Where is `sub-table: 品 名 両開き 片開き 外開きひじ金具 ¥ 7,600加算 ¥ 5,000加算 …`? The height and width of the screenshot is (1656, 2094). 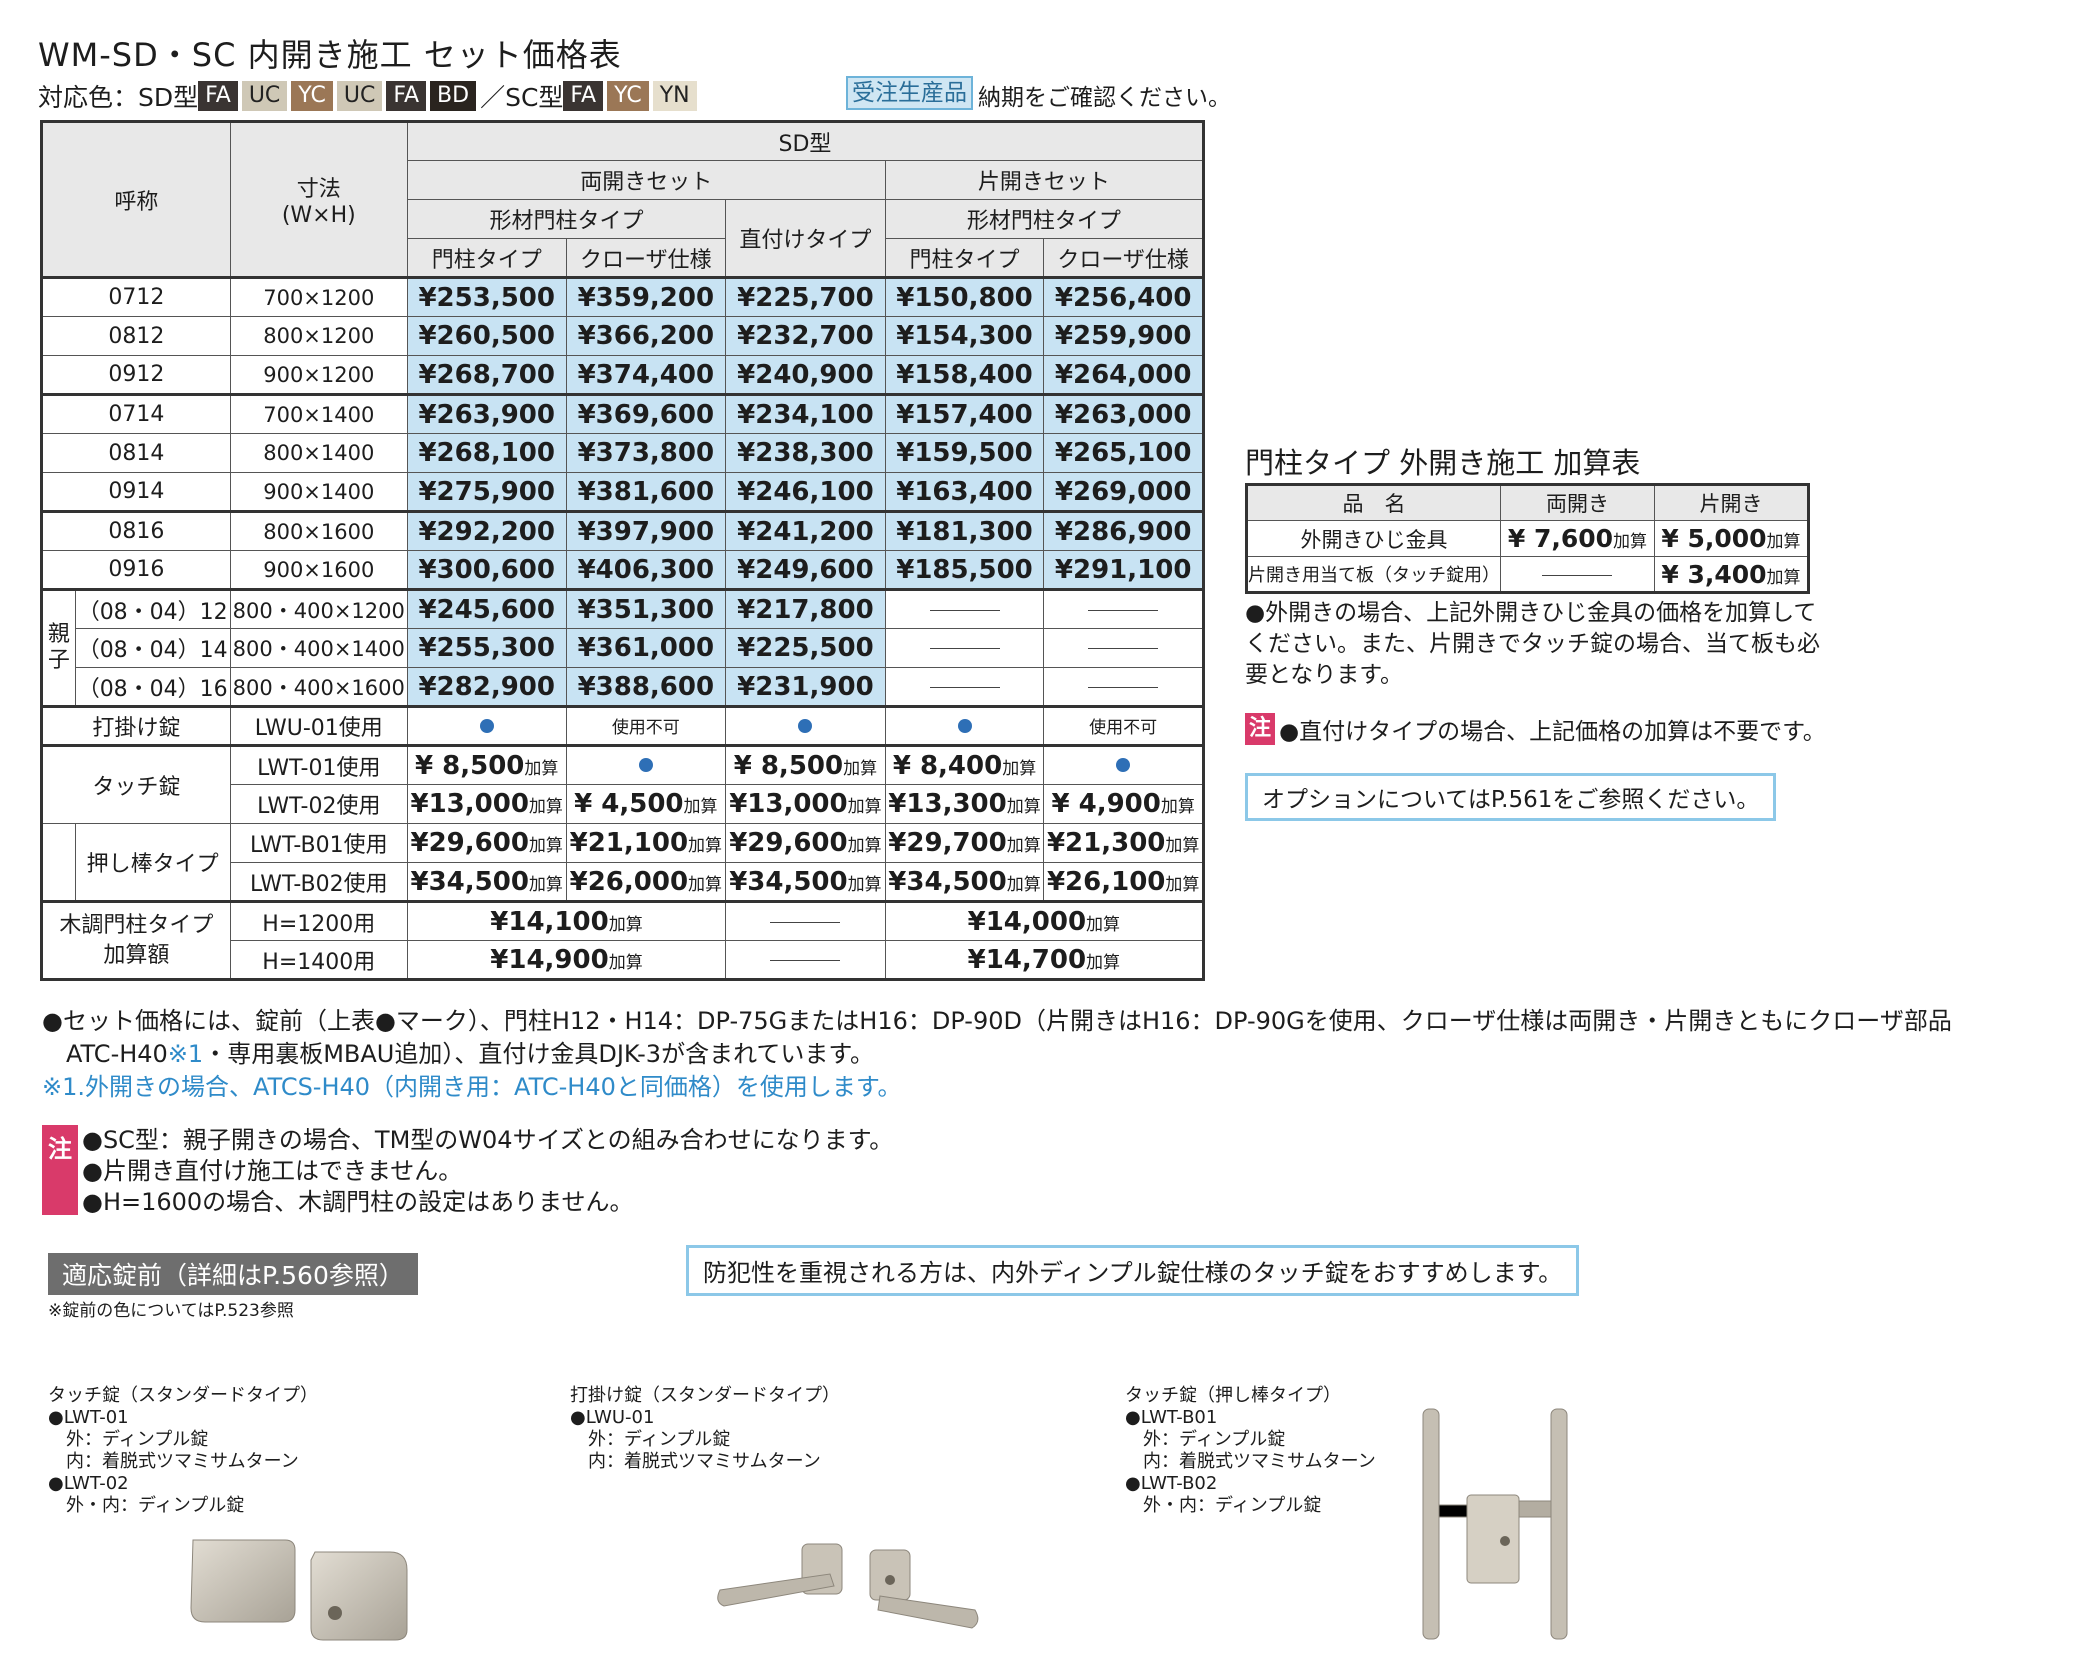
sub-table: 品 名 両開き 片開き 外開きひじ金具 ¥ 7,600加算 ¥ 5,000加算 … is located at coordinates (1527, 538).